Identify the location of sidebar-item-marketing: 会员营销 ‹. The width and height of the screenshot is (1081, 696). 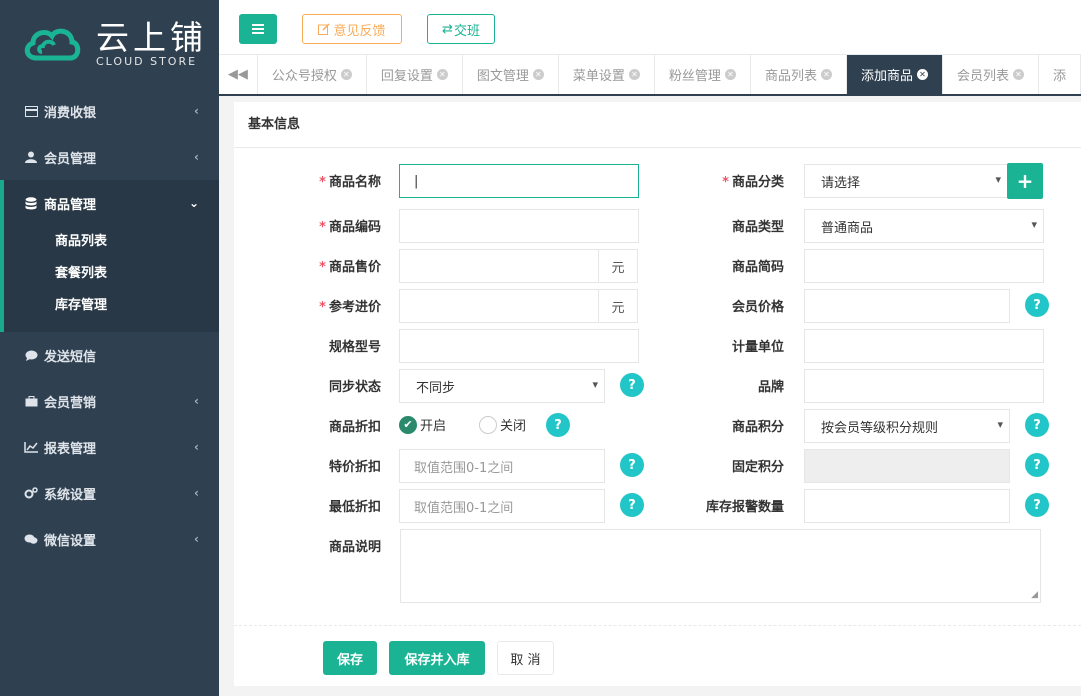
(109, 401).